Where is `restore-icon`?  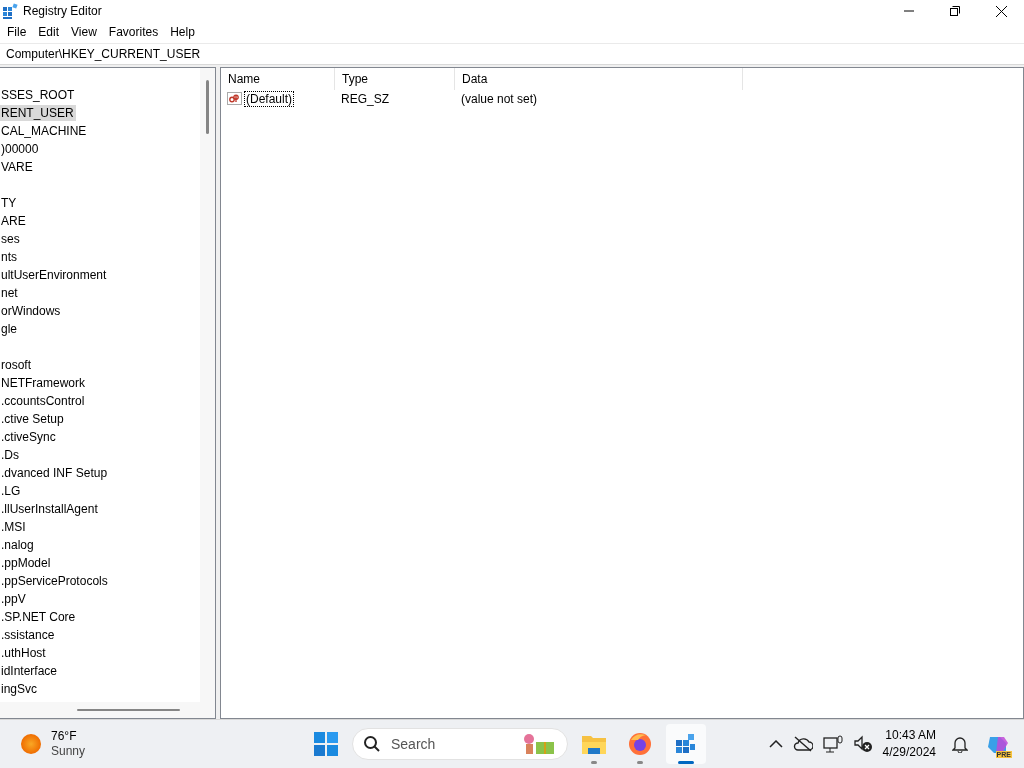 restore-icon is located at coordinates (955, 11).